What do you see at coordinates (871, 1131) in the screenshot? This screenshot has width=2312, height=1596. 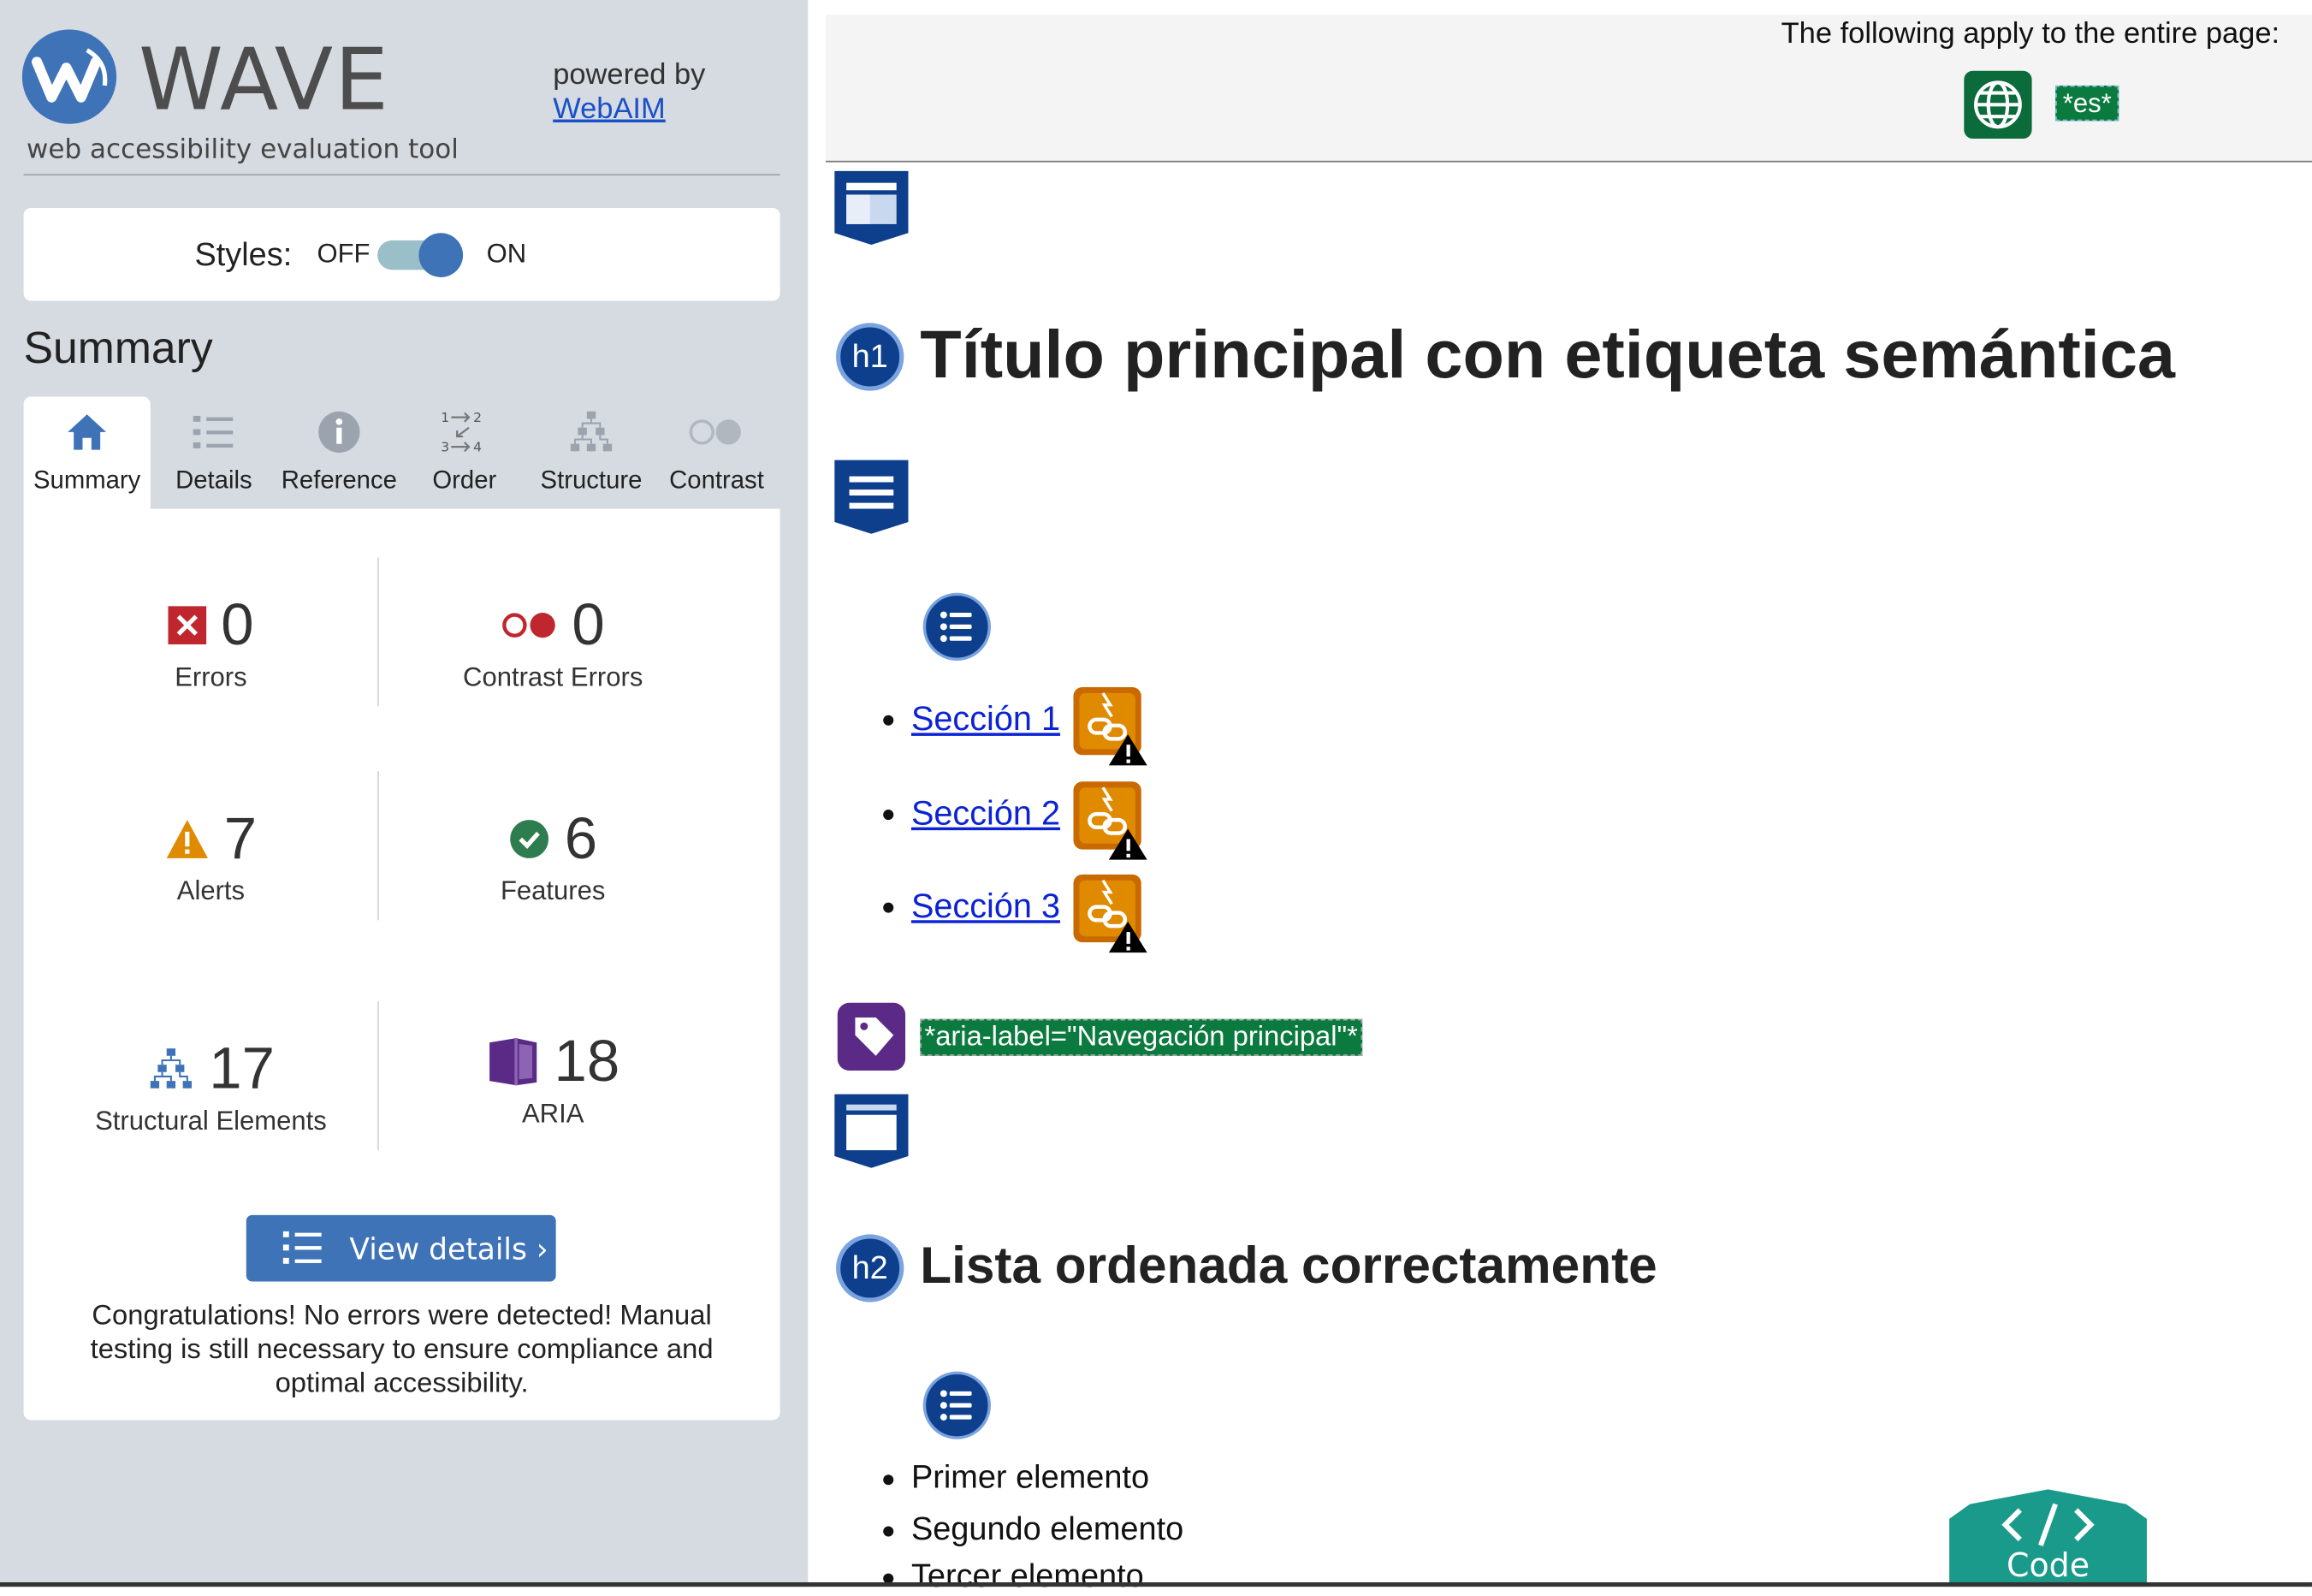 I see `main-region-icon` at bounding box center [871, 1131].